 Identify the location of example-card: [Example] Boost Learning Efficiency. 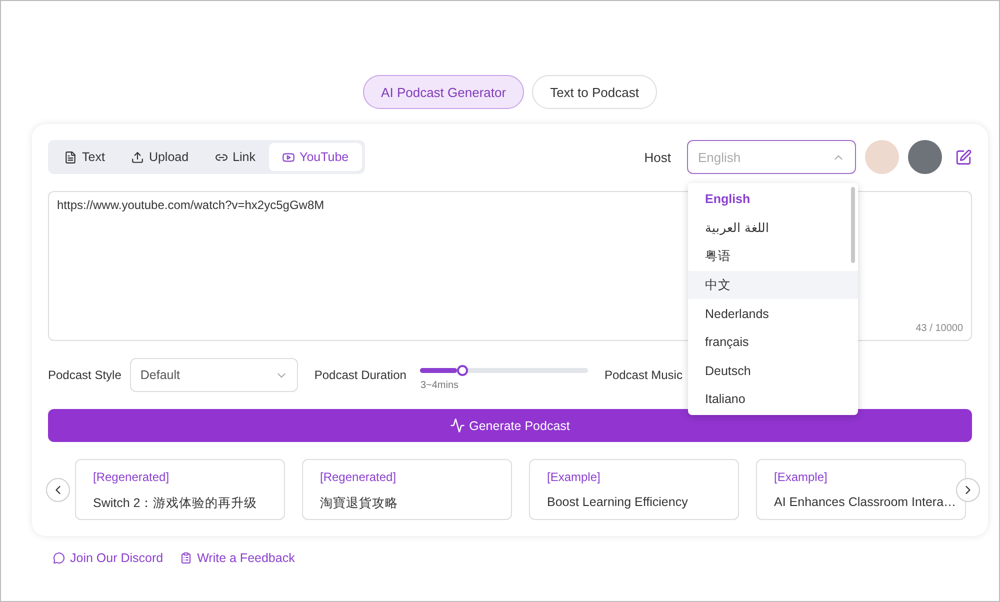
(634, 489).